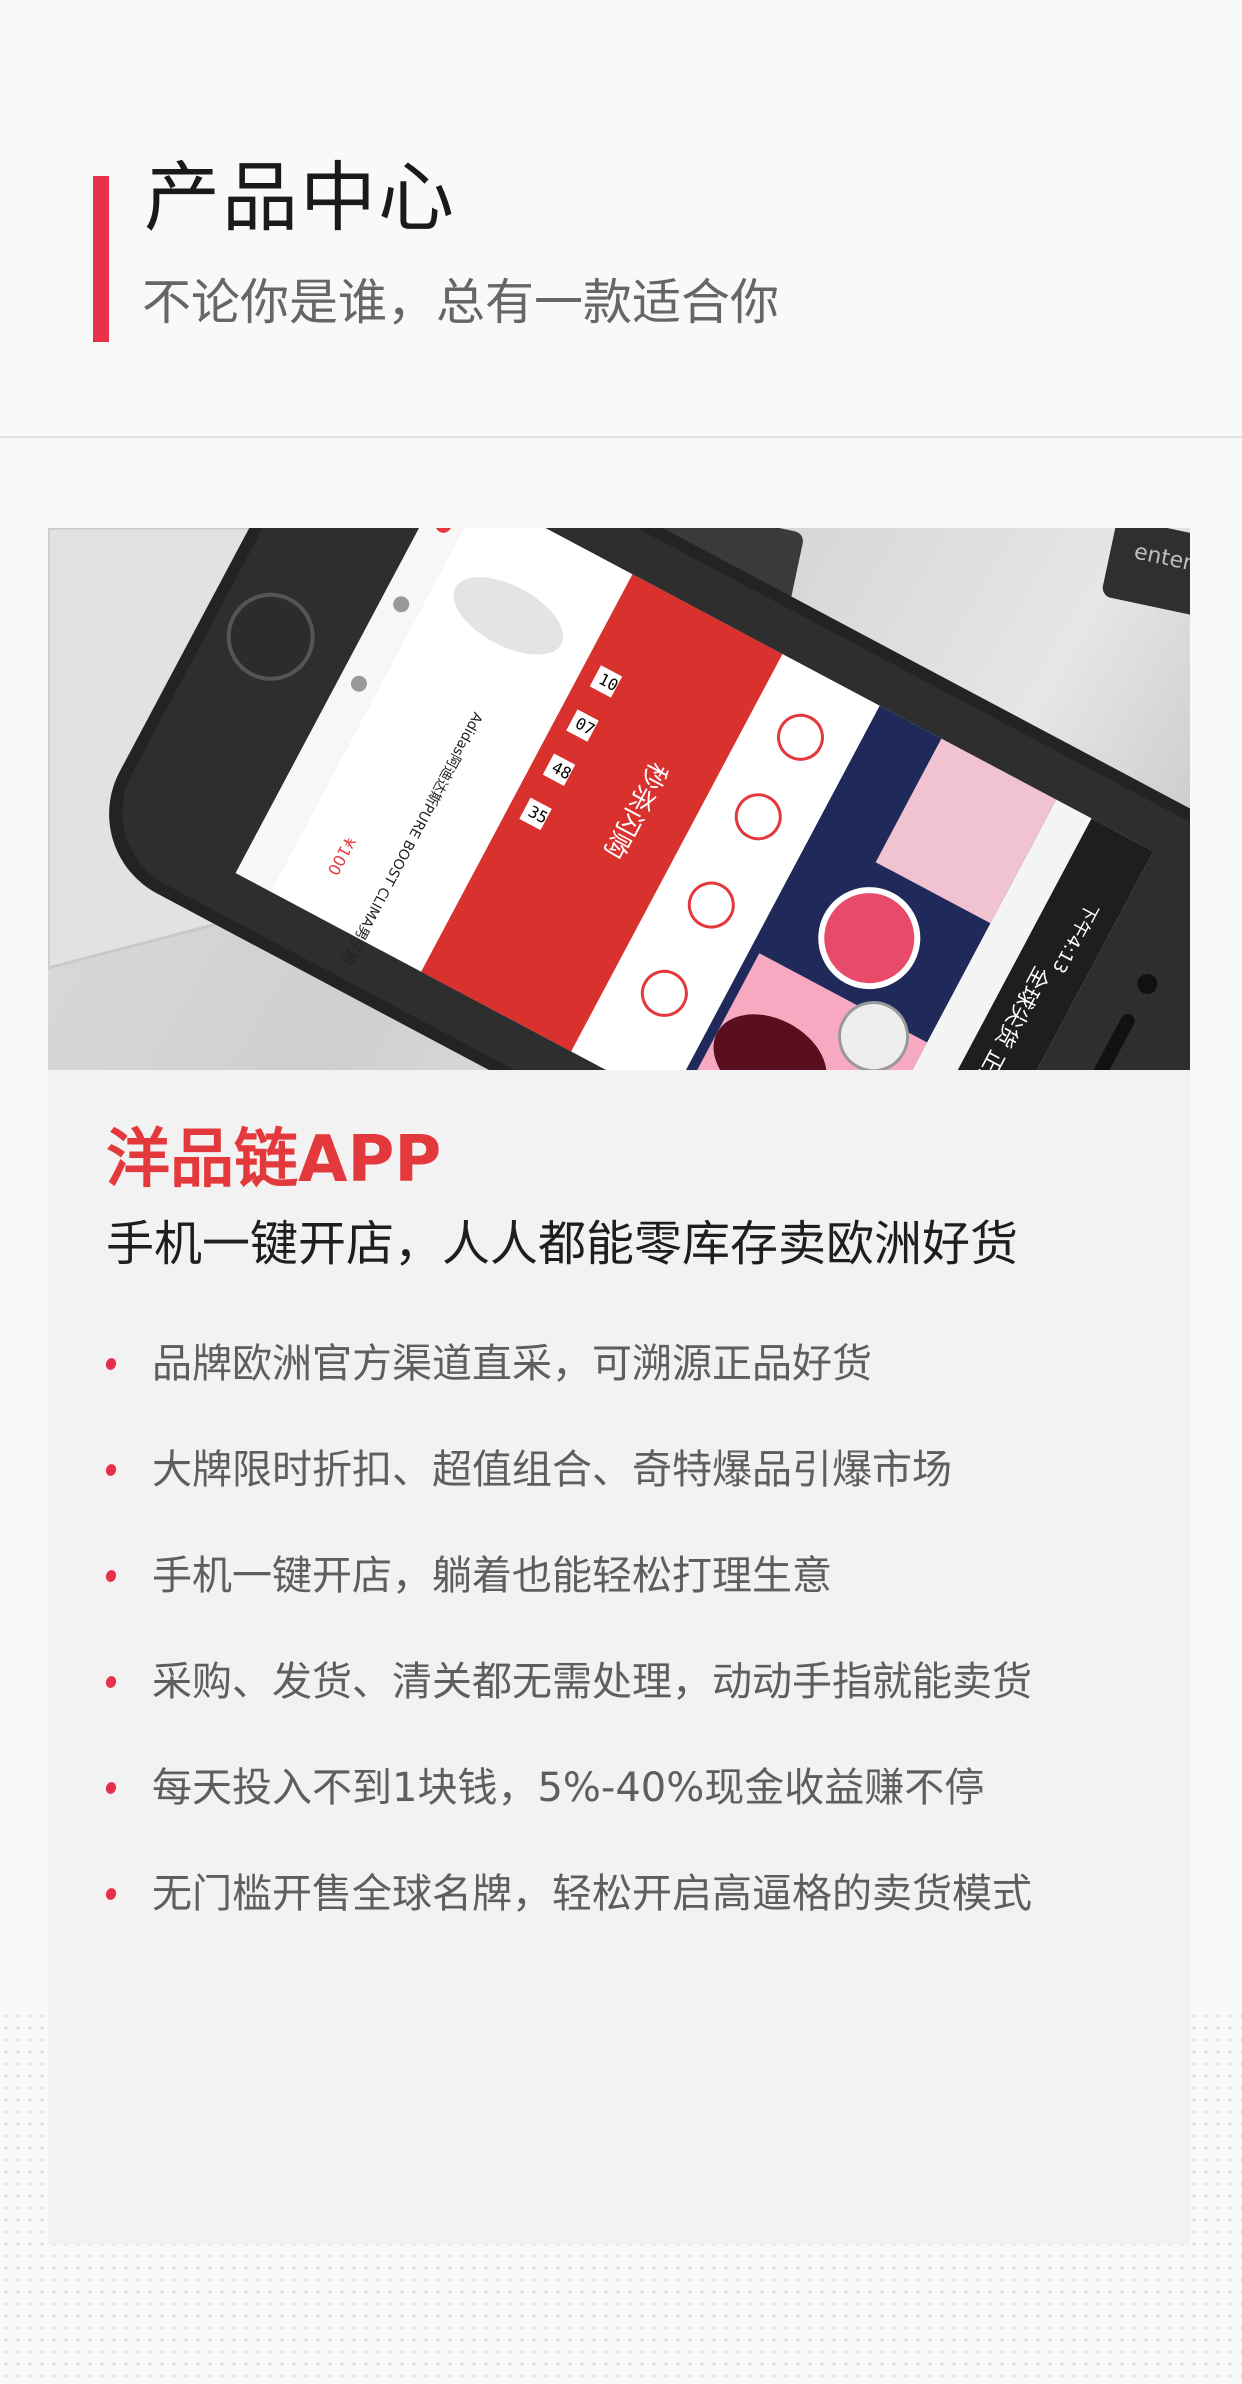 The height and width of the screenshot is (2384, 1242). Describe the element at coordinates (461, 302) in the screenshot. I see `page-subtitle: 不论你是谁，总有一款适合你` at that location.